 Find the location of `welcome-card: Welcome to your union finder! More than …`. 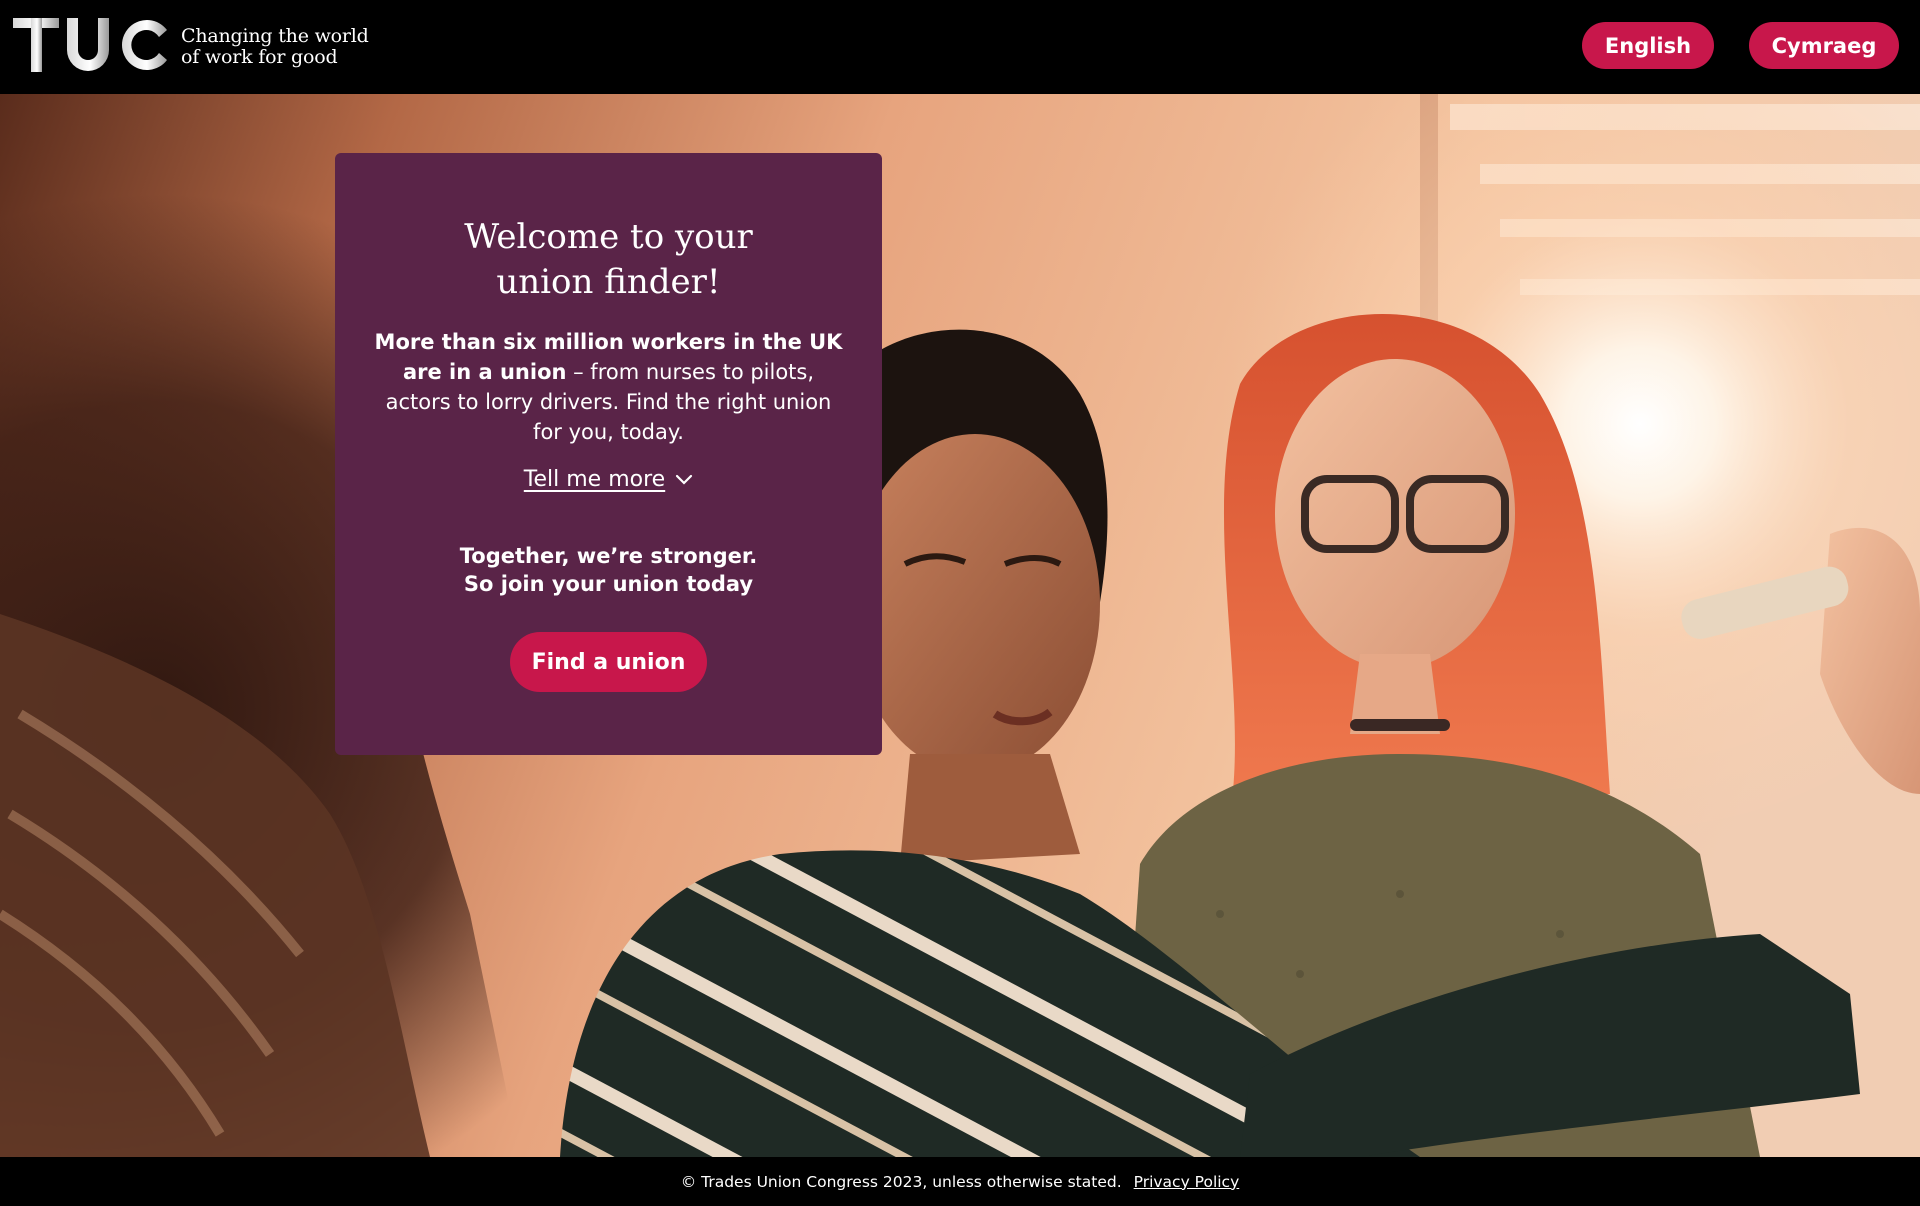

welcome-card: Welcome to your union finder! More than … is located at coordinates (608, 454).